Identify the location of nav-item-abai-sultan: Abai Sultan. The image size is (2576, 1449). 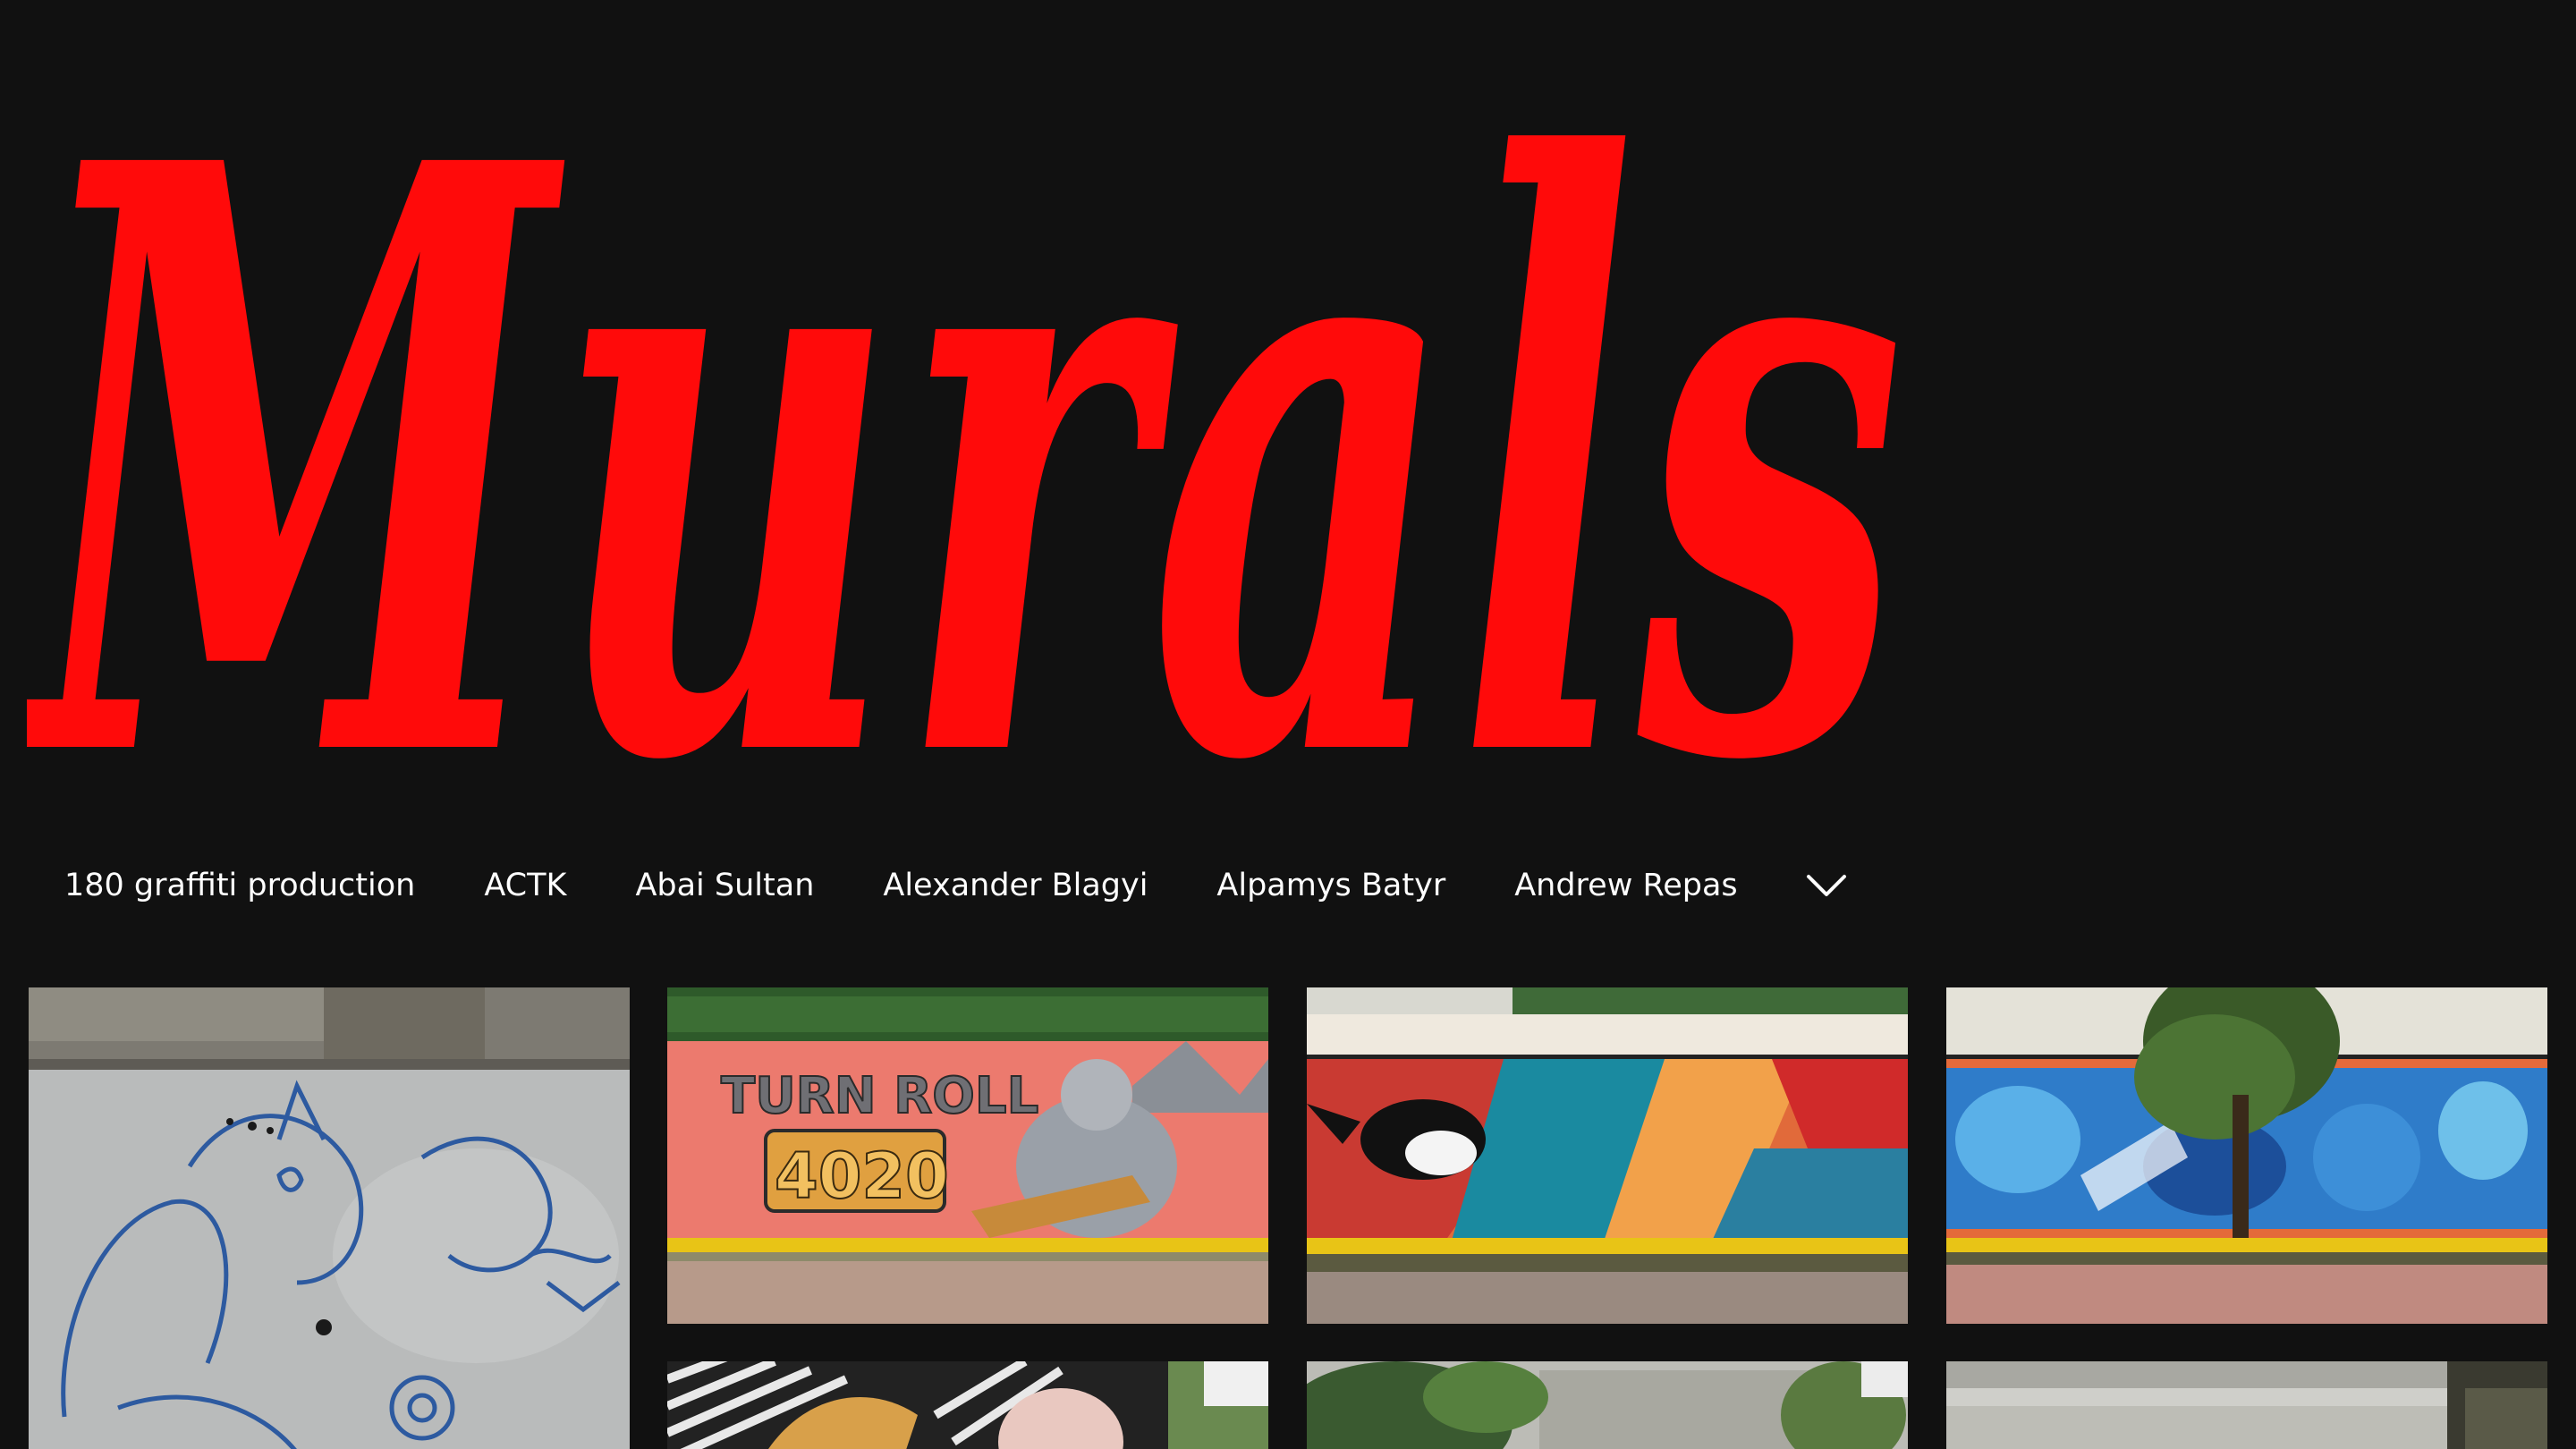
(724, 885).